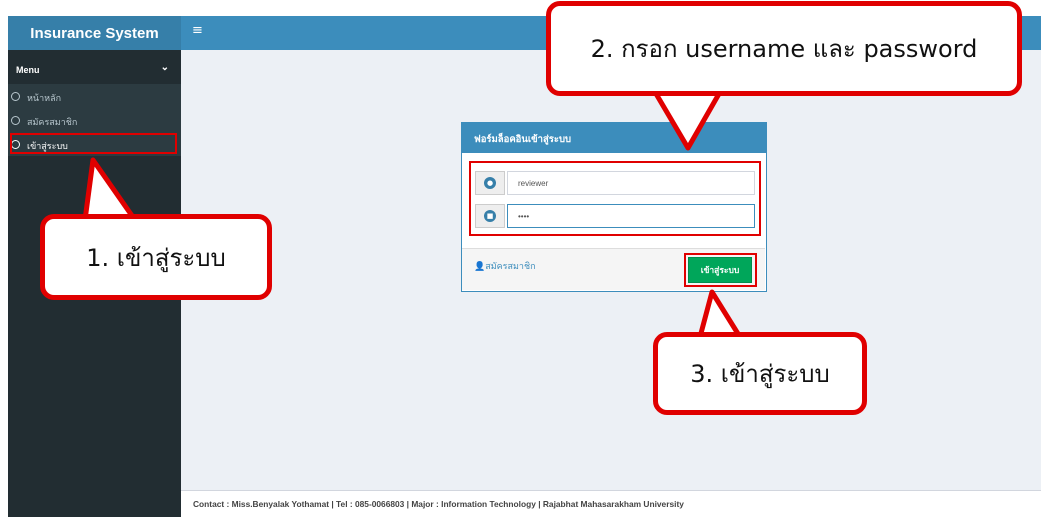 The height and width of the screenshot is (518, 1041). I want to click on callout-step1: 1. เข้าสู่ระบบ, so click(156, 257).